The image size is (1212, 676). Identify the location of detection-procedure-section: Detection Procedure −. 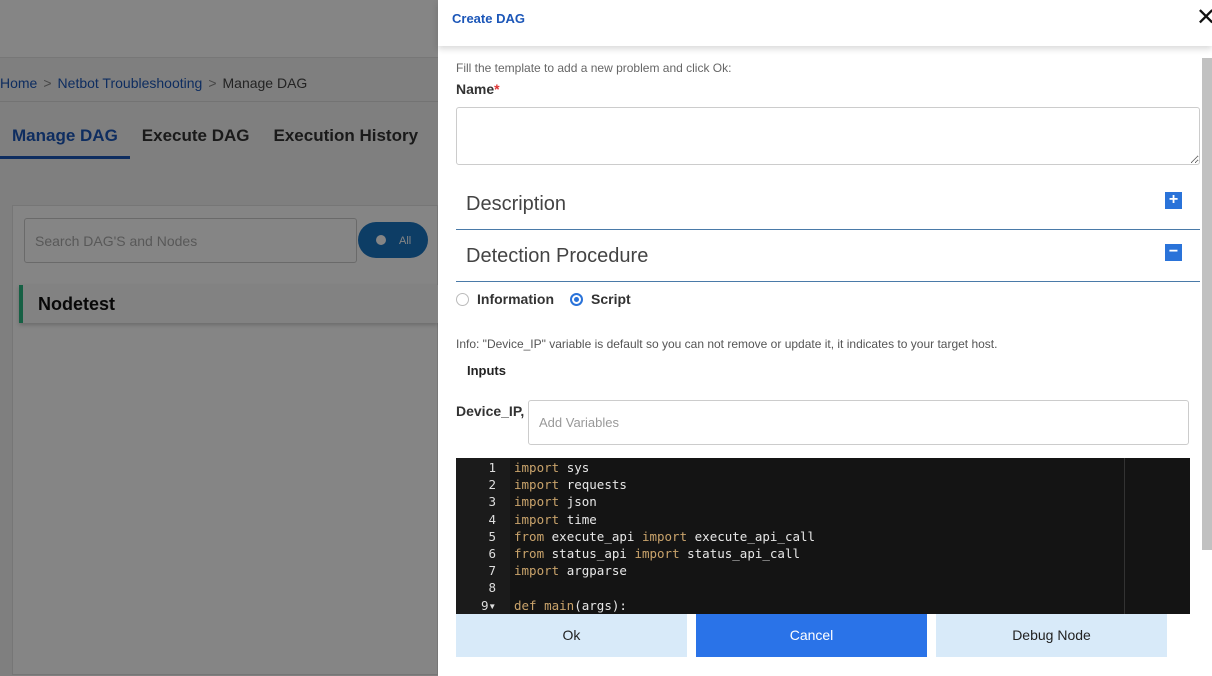
(828, 257).